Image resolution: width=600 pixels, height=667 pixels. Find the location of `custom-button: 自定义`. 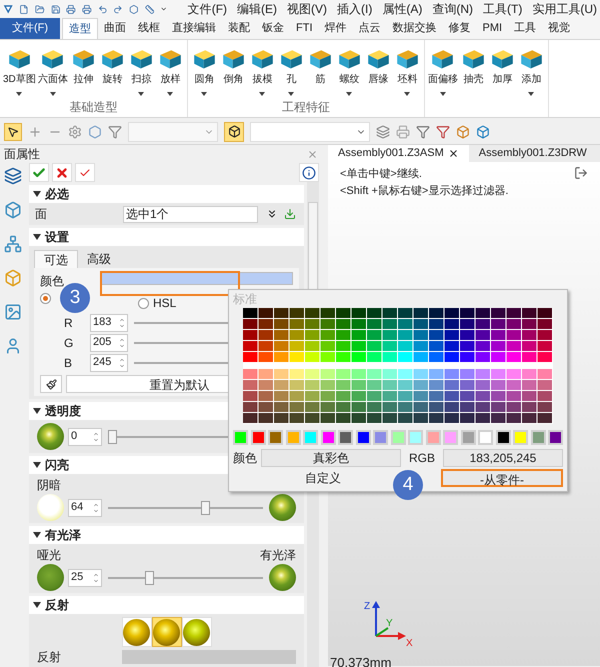

custom-button: 自定义 is located at coordinates (323, 478).